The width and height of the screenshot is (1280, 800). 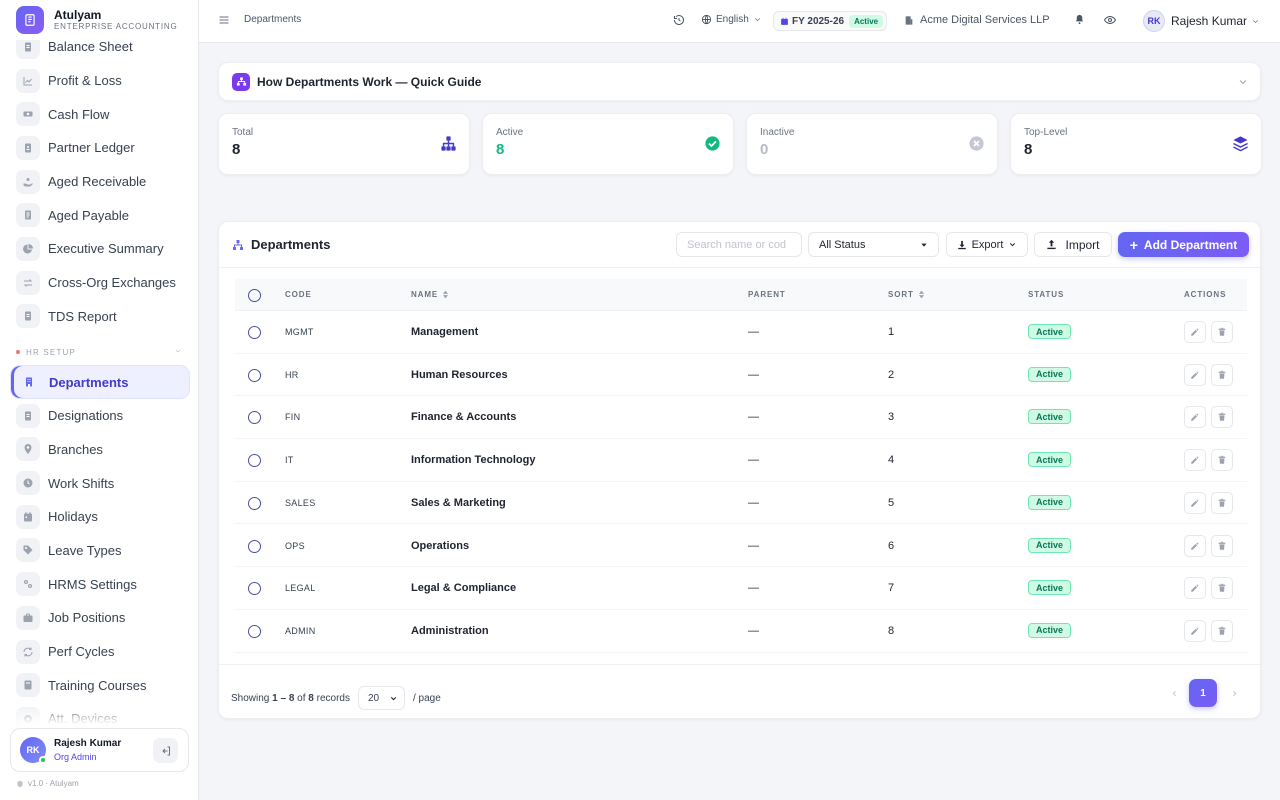 What do you see at coordinates (100, 283) in the screenshot?
I see `sidebar-item-cross-org-exchanges: Cross-Org Exchanges` at bounding box center [100, 283].